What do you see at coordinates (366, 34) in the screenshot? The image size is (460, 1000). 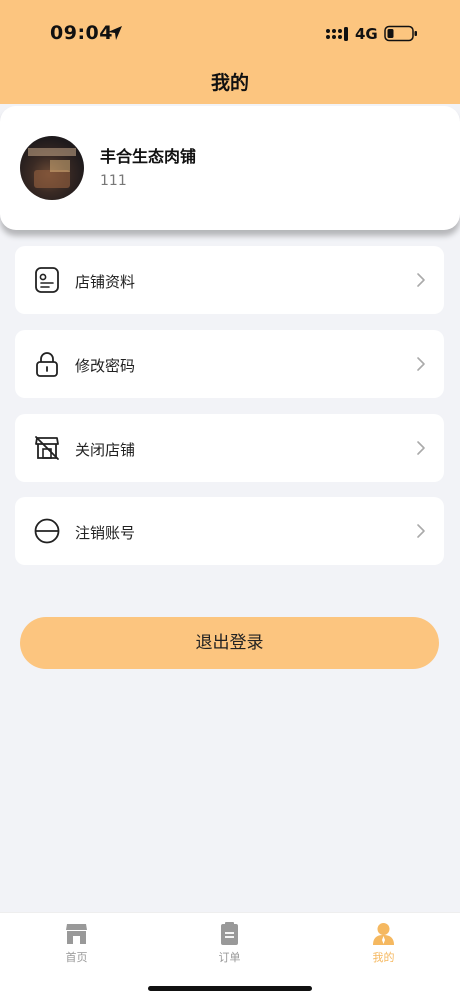 I see `network-type: 4G` at bounding box center [366, 34].